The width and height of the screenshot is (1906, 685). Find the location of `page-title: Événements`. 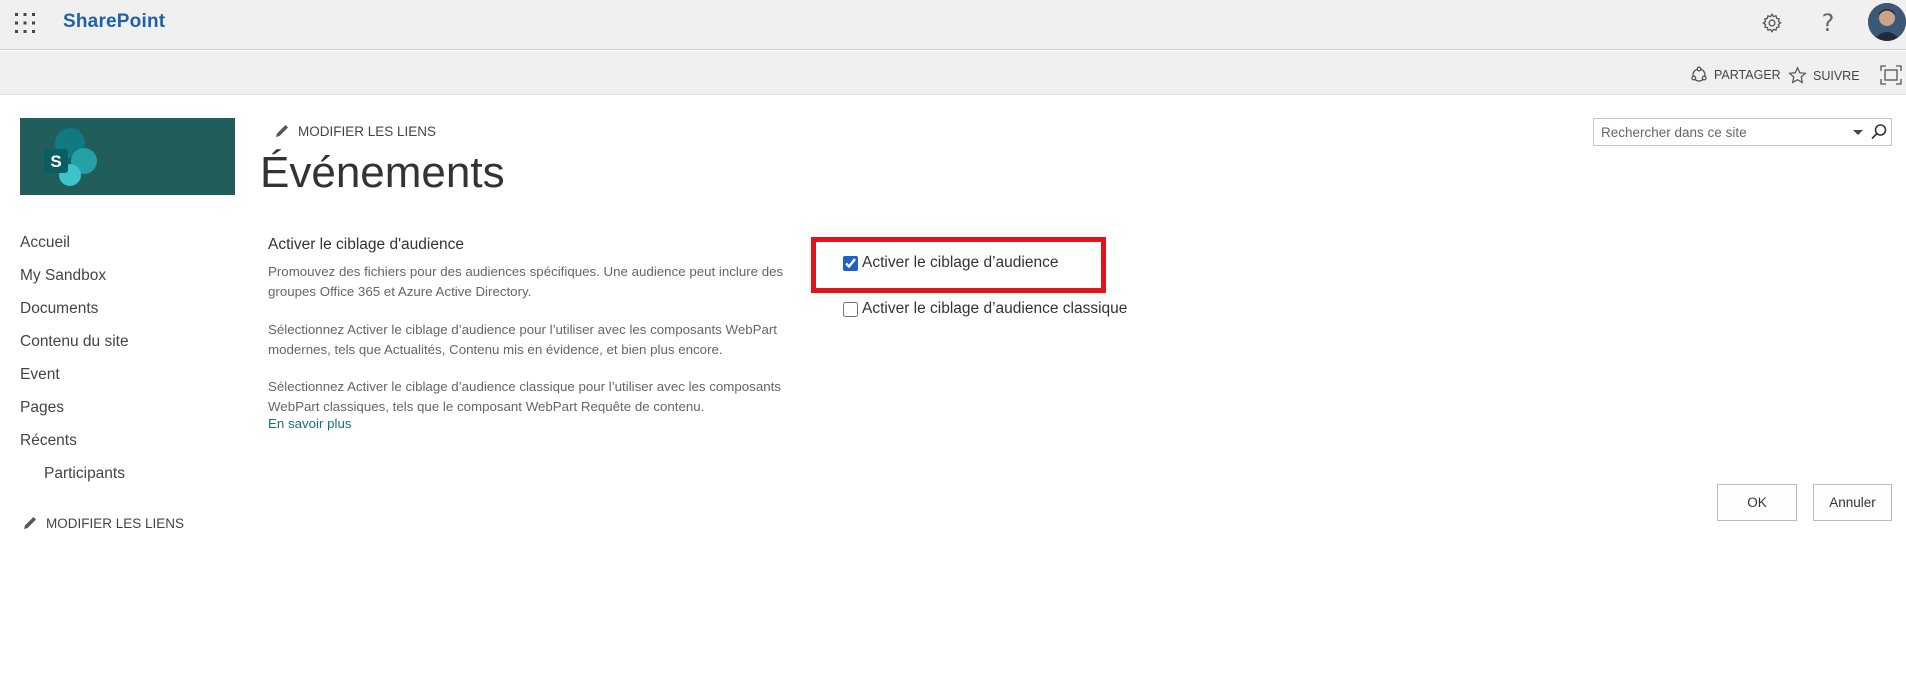

page-title: Événements is located at coordinates (382, 172).